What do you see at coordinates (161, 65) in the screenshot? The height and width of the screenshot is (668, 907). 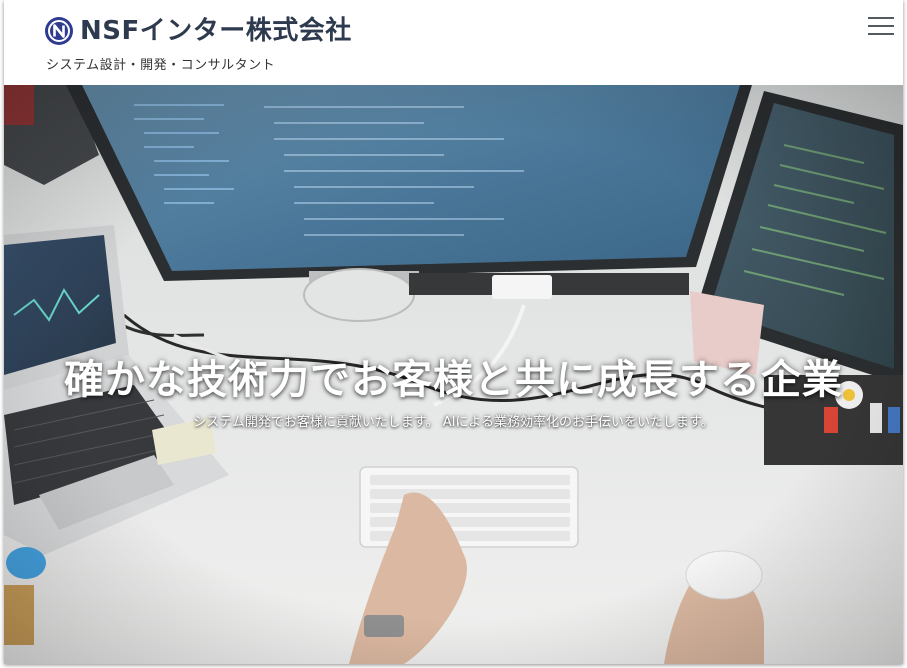 I see `company-tagline: システム設計・開発・コンサルタント` at bounding box center [161, 65].